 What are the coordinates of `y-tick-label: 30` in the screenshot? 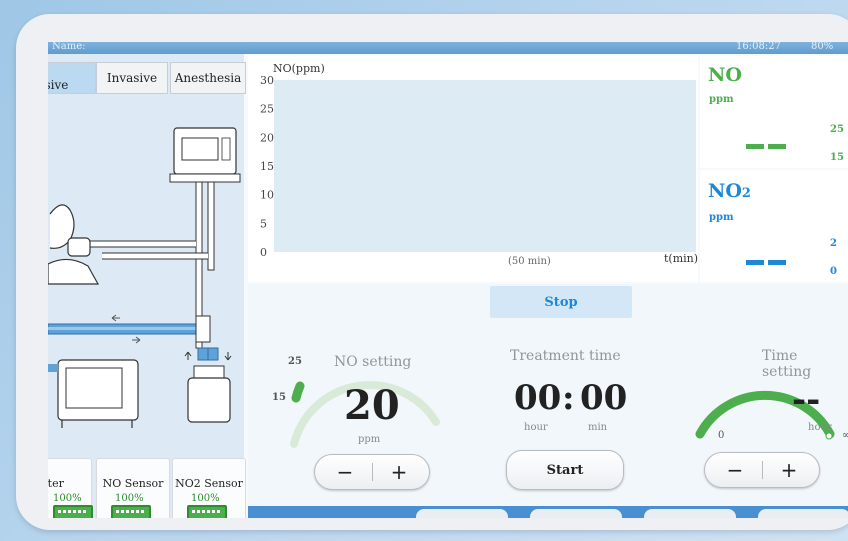 It's located at (267, 80).